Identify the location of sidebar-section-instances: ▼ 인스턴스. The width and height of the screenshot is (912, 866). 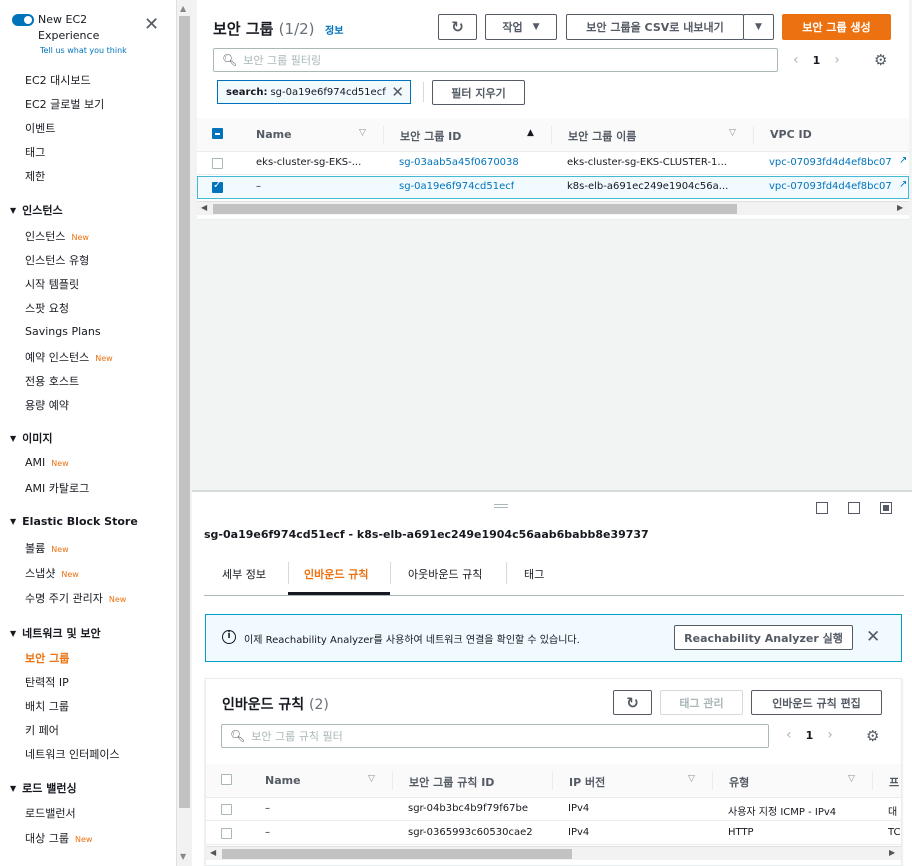
(36, 210).